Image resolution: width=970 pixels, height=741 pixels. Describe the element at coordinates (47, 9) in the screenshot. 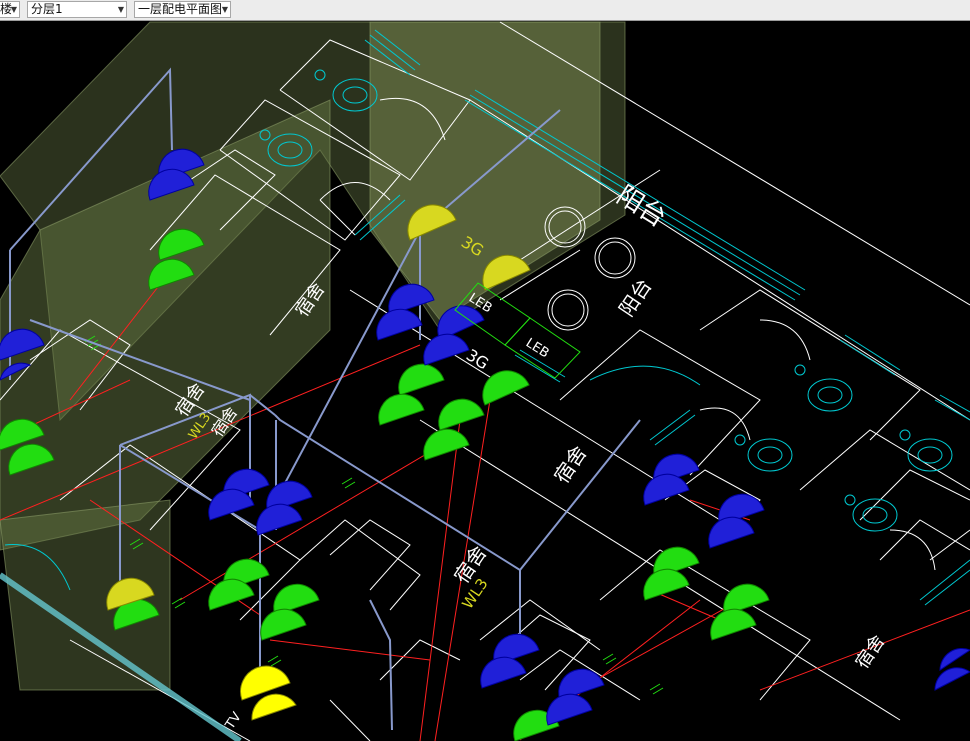

I see `layer-combo-value: 分层1` at that location.